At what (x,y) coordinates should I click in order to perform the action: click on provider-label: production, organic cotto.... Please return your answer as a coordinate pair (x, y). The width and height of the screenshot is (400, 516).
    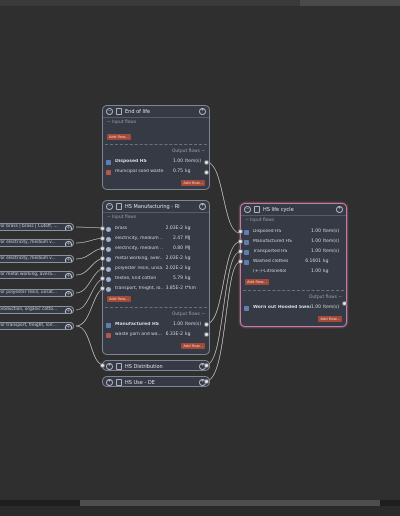
    Looking at the image, I should click on (29, 309).